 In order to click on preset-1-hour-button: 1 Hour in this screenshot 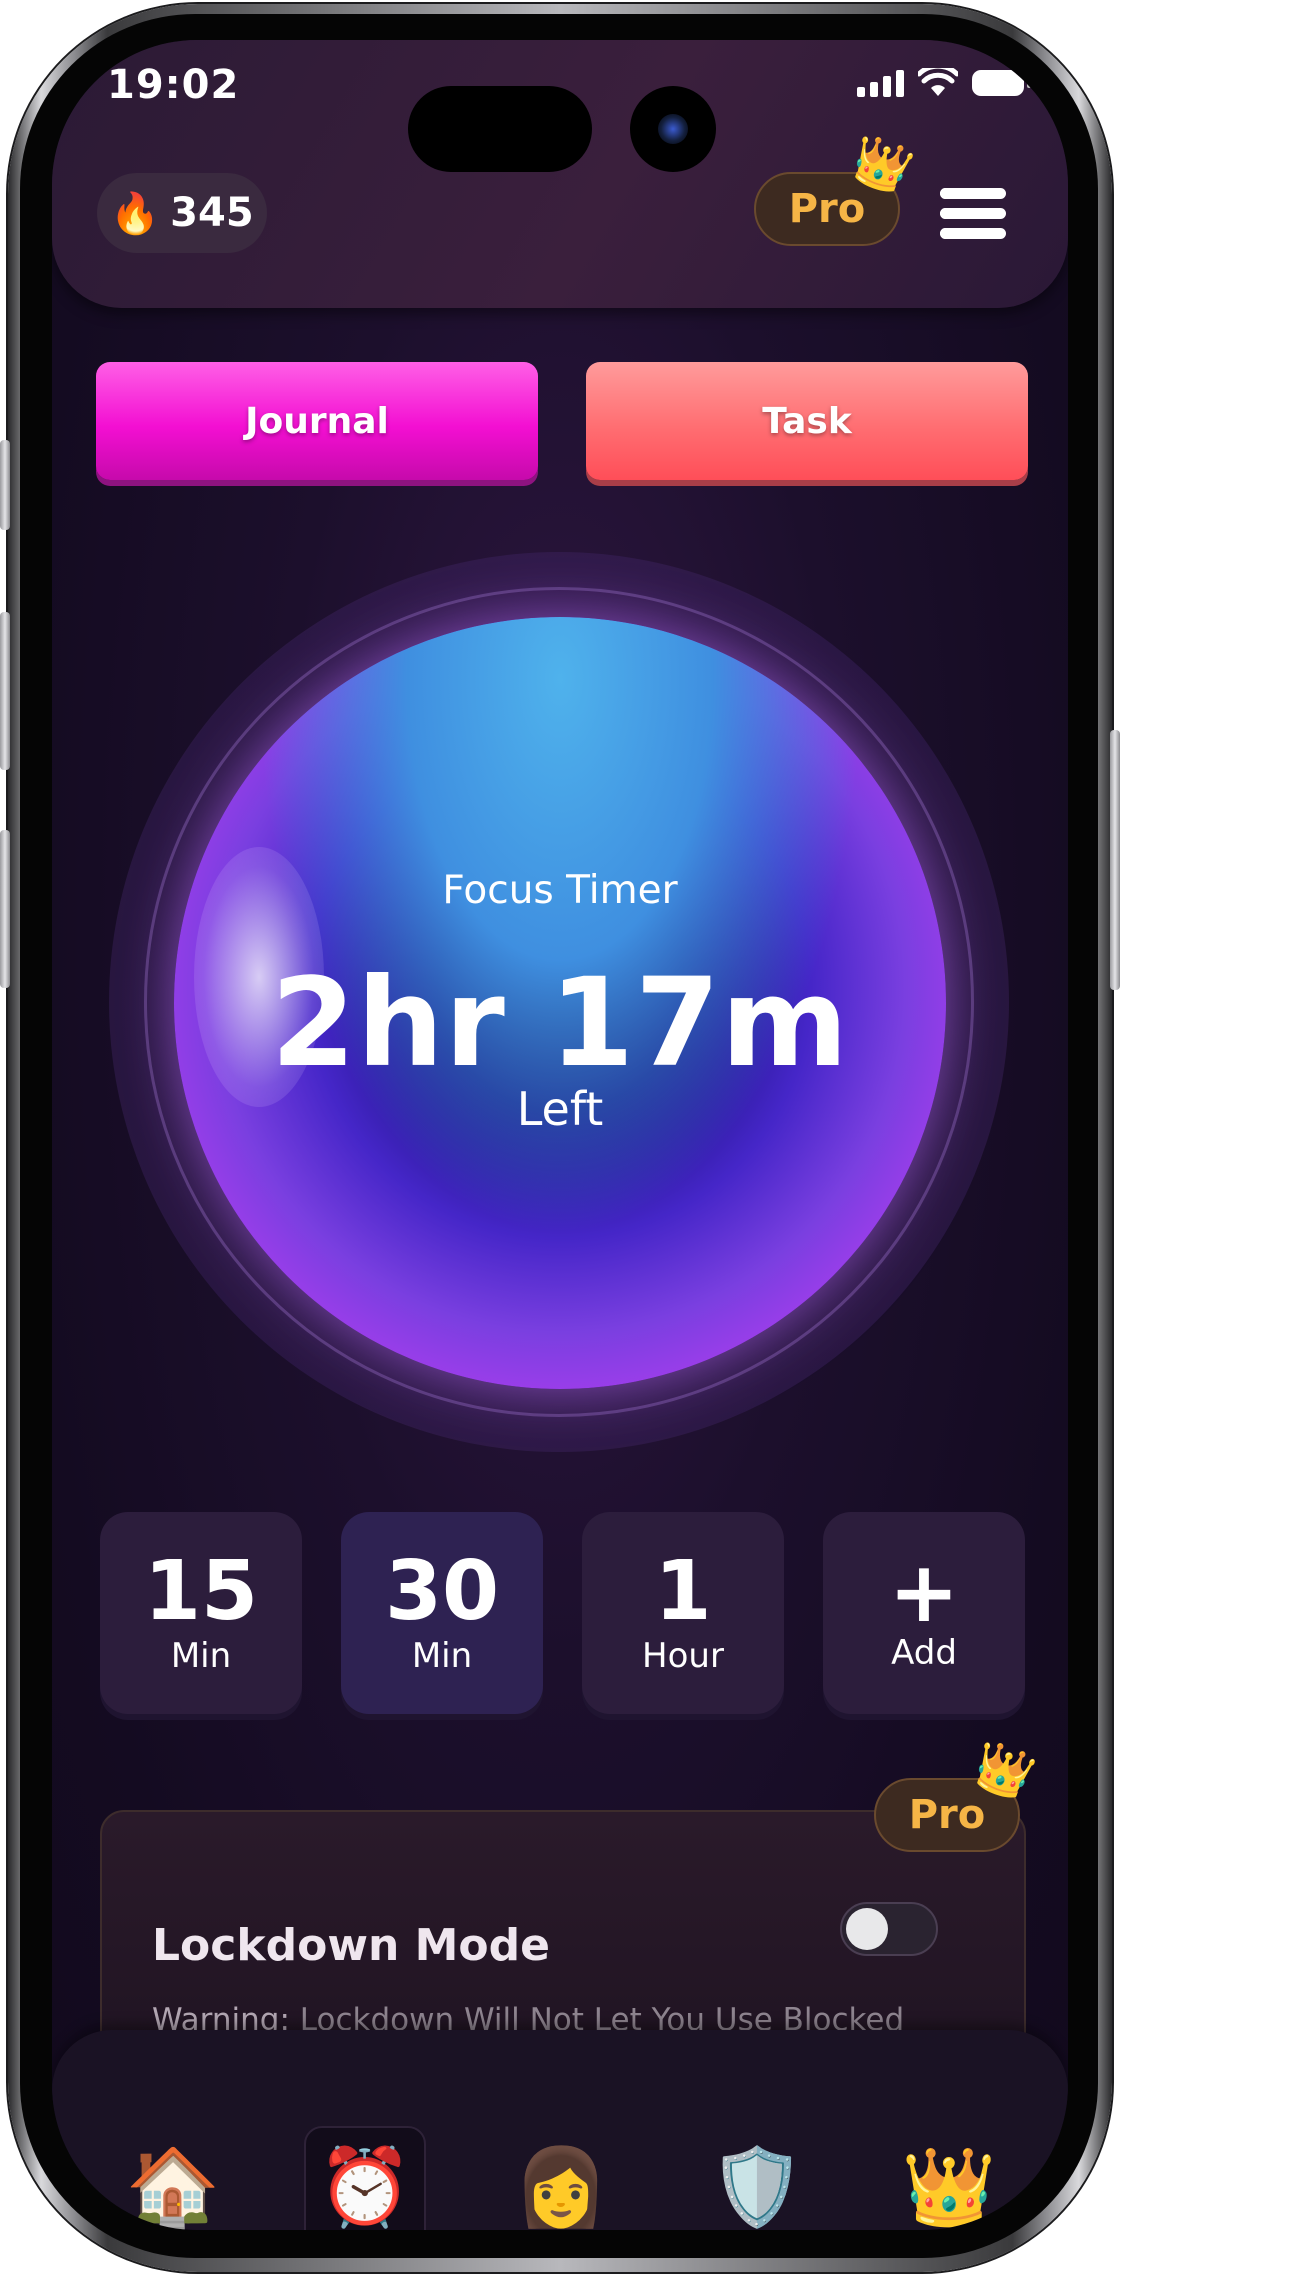, I will do `click(683, 1613)`.